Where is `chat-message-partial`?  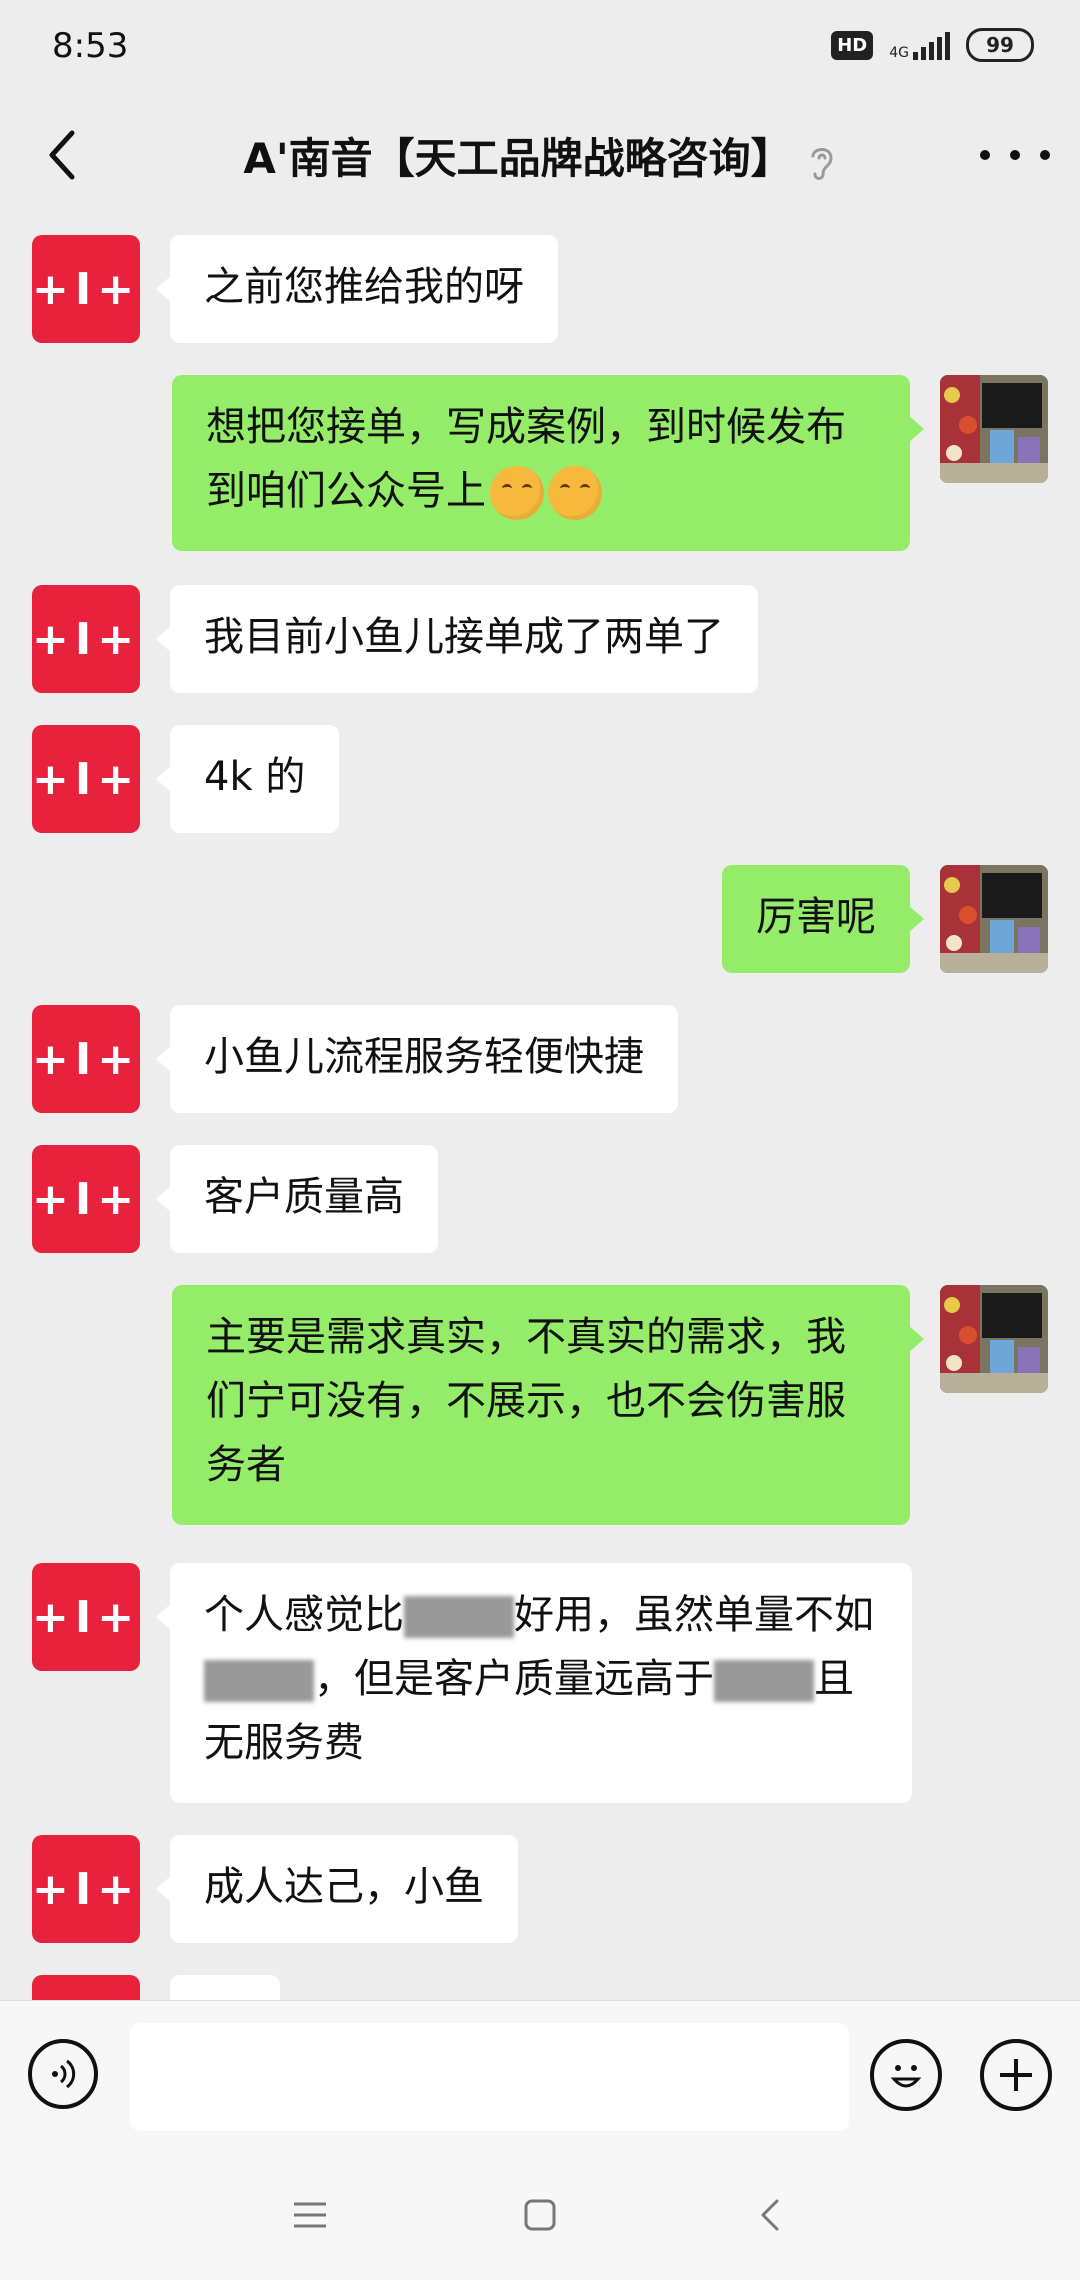
chat-message-partial is located at coordinates (540, 1987).